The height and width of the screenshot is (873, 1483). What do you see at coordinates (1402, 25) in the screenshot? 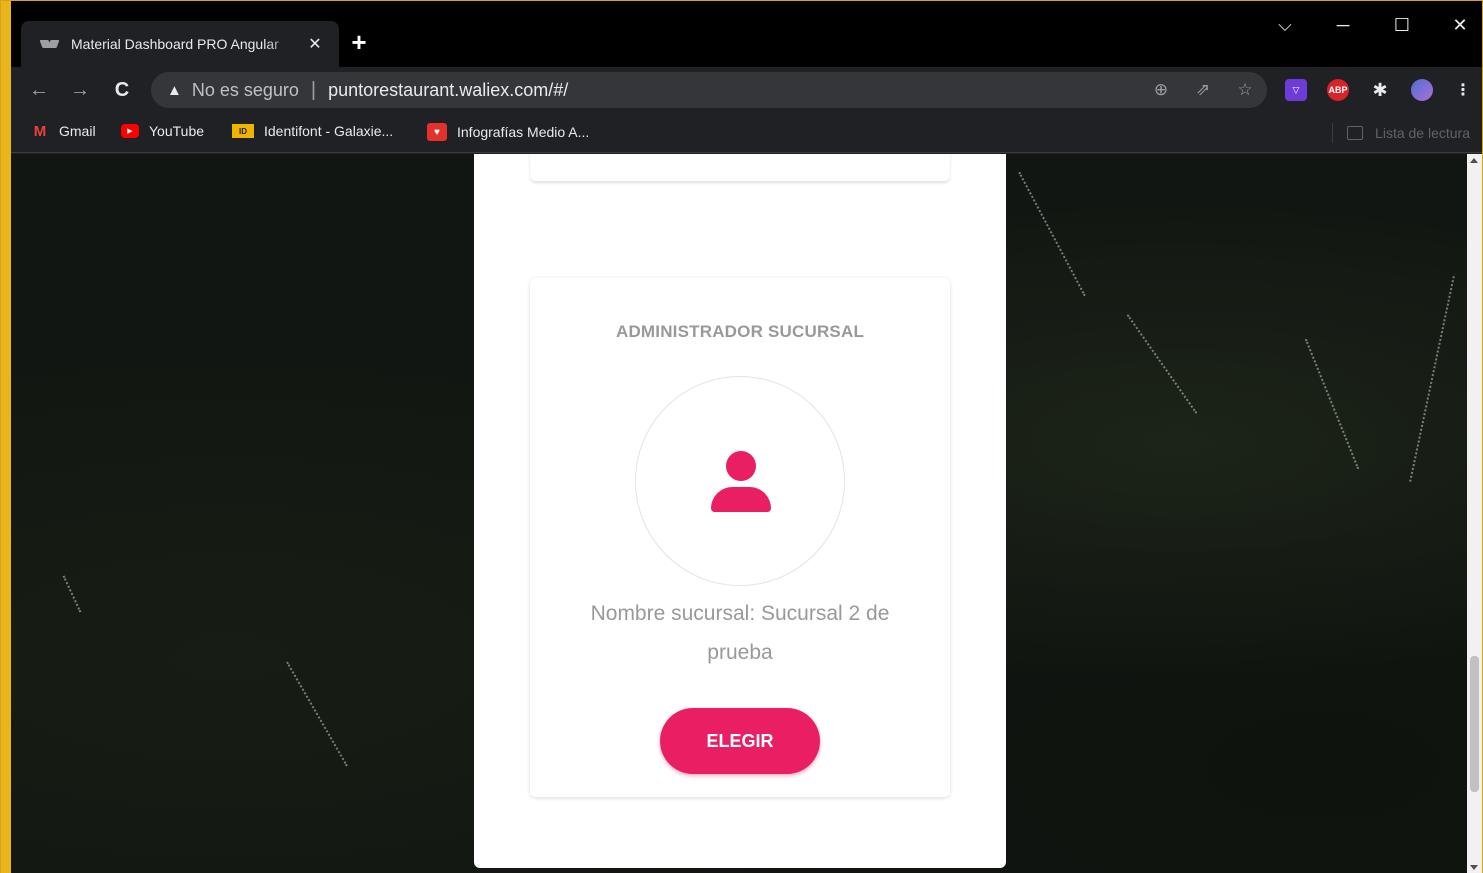
I see `maximize-icon: ☐` at bounding box center [1402, 25].